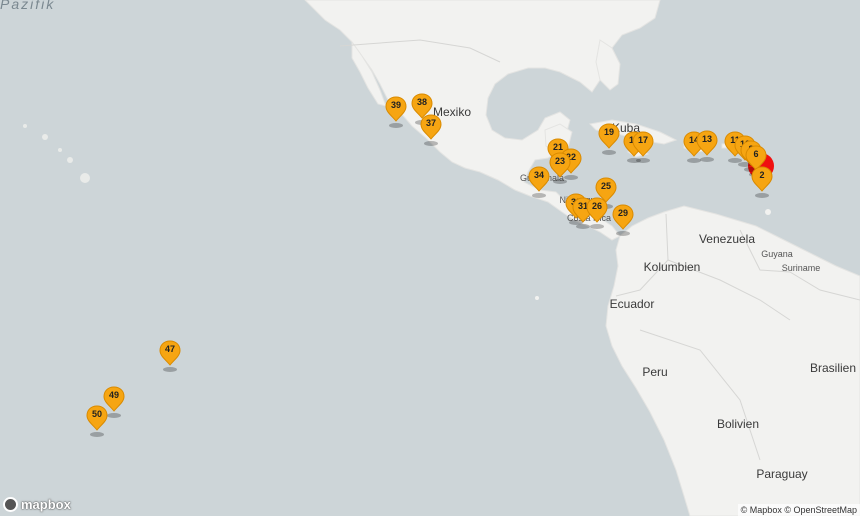  What do you see at coordinates (396, 112) in the screenshot?
I see `map-marker: 39` at bounding box center [396, 112].